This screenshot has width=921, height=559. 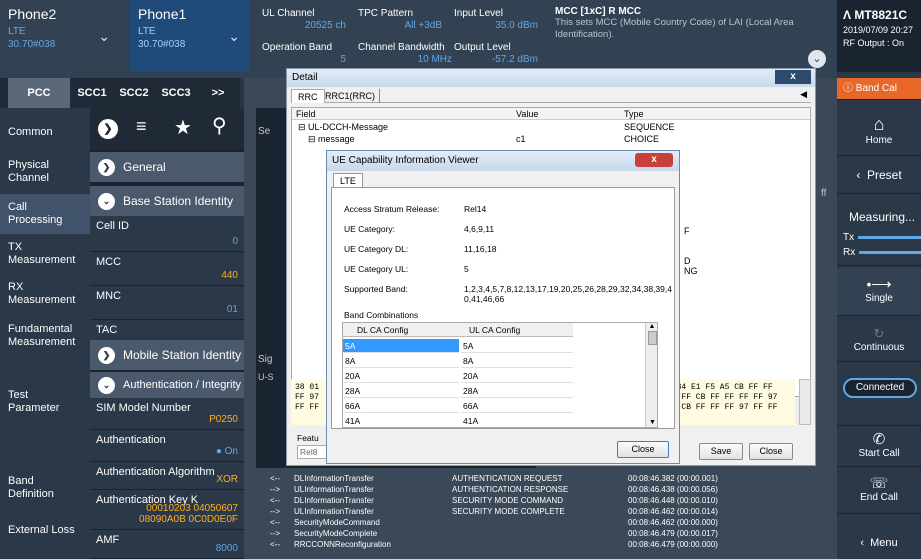 What do you see at coordinates (350, 96) in the screenshot?
I see `tab-rrc1: RRC1(RRC)` at bounding box center [350, 96].